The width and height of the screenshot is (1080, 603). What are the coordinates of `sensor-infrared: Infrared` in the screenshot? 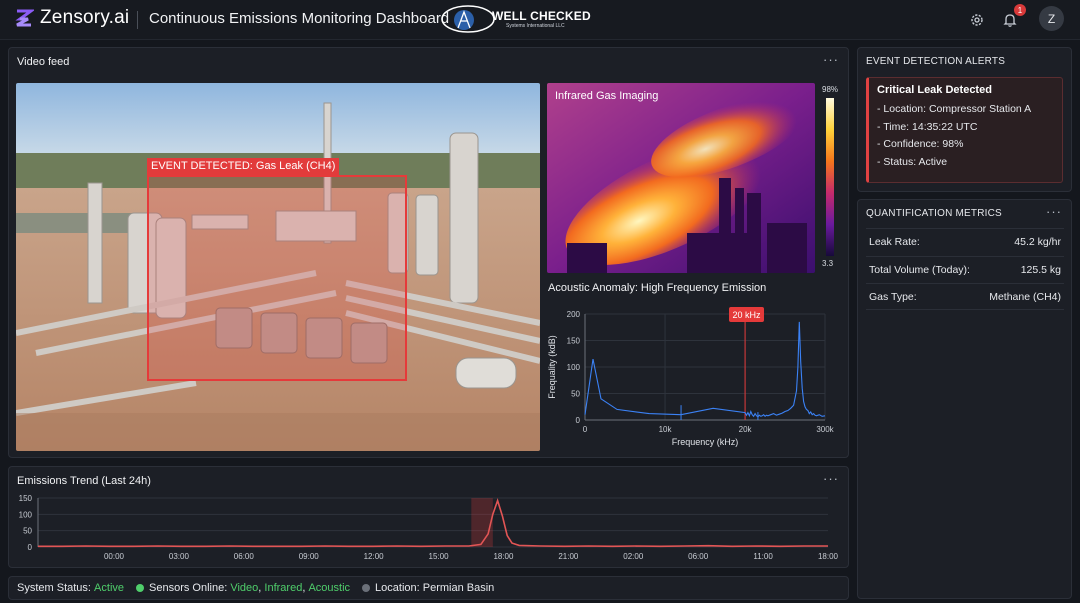 It's located at (283, 588).